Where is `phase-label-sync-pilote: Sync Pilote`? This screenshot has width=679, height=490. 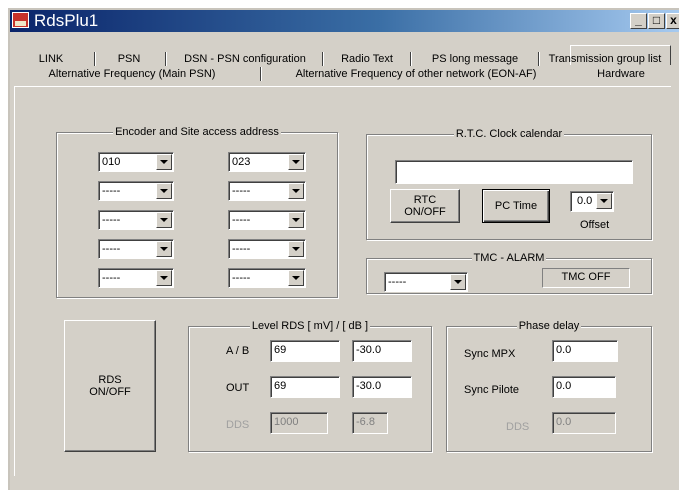
phase-label-sync-pilote: Sync Pilote is located at coordinates (492, 390).